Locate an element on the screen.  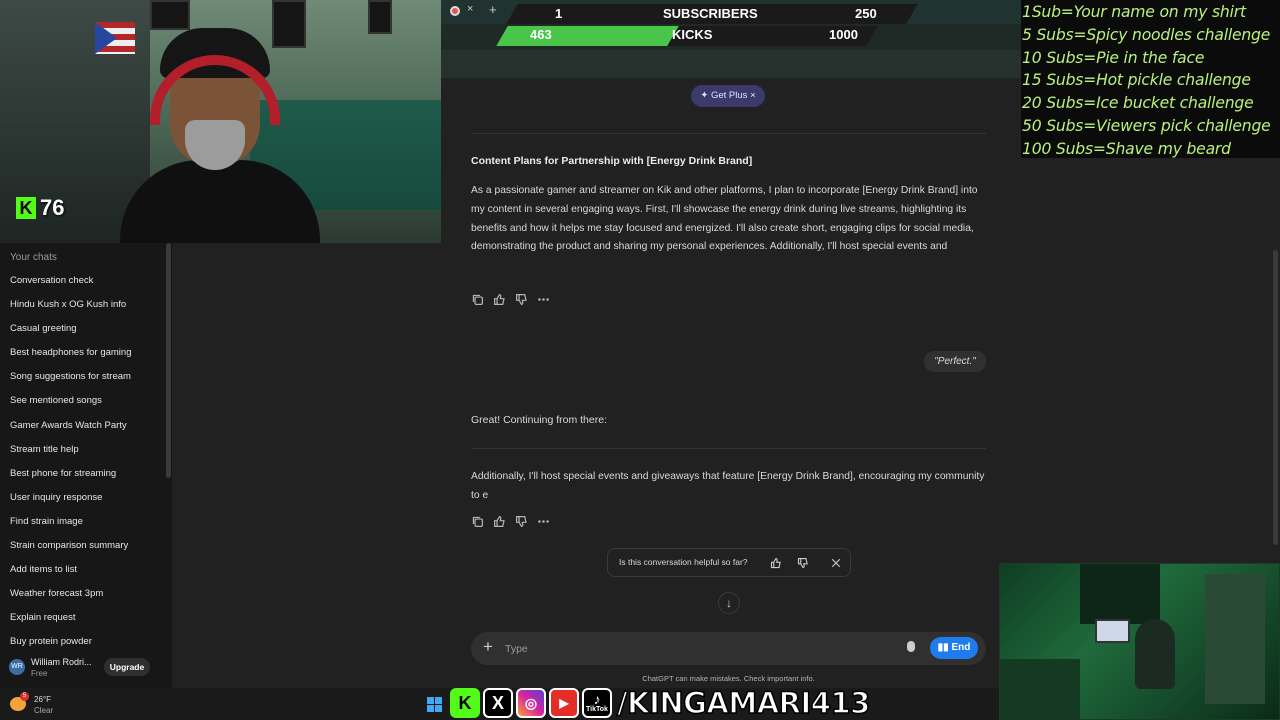
sub-goal-item: 50 Subs=Viewers pick challenge is located at coordinates (1146, 125).